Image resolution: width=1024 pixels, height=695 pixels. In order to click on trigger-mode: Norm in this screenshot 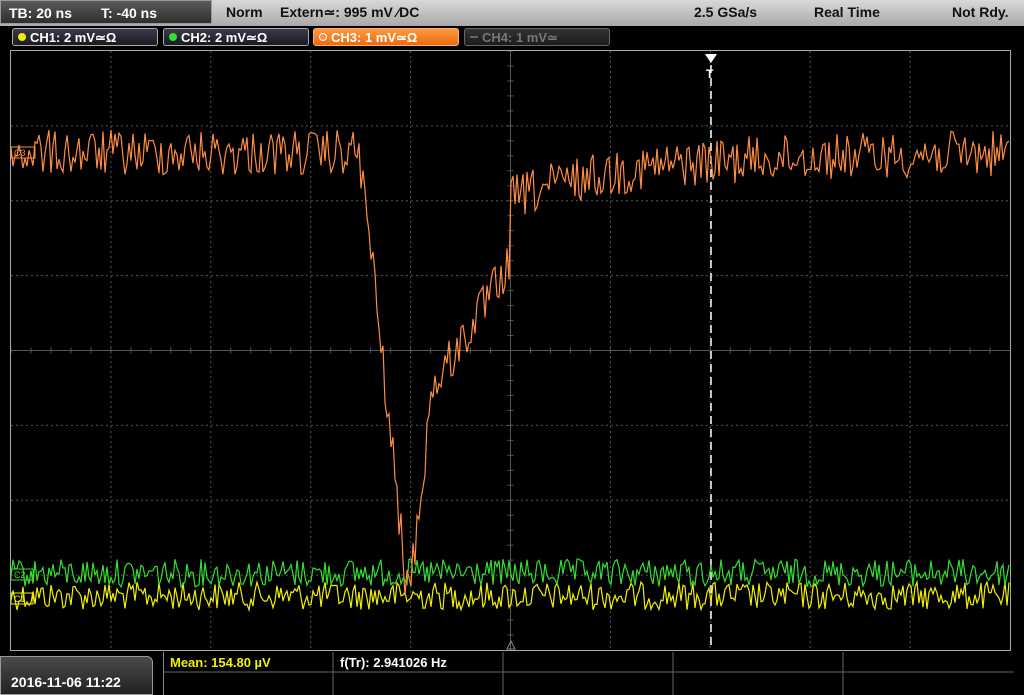, I will do `click(244, 12)`.